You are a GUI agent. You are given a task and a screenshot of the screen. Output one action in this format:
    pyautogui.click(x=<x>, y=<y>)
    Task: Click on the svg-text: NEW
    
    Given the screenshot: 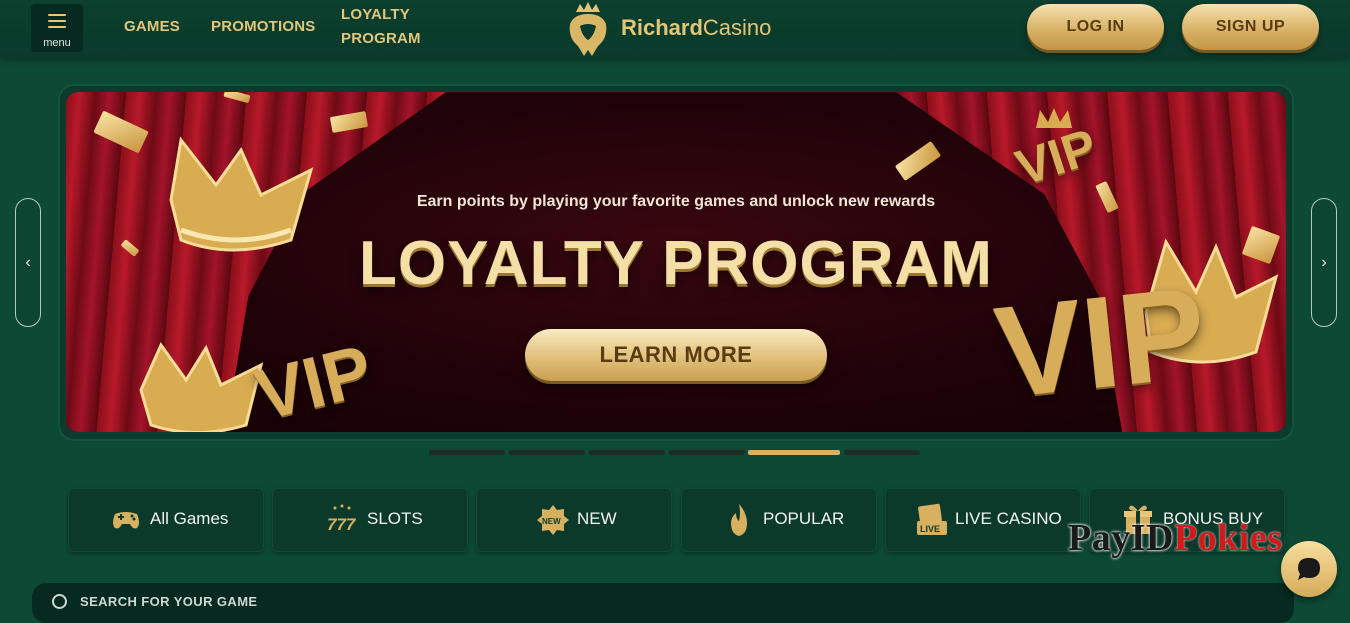 What is the action you would take?
    pyautogui.click(x=551, y=521)
    